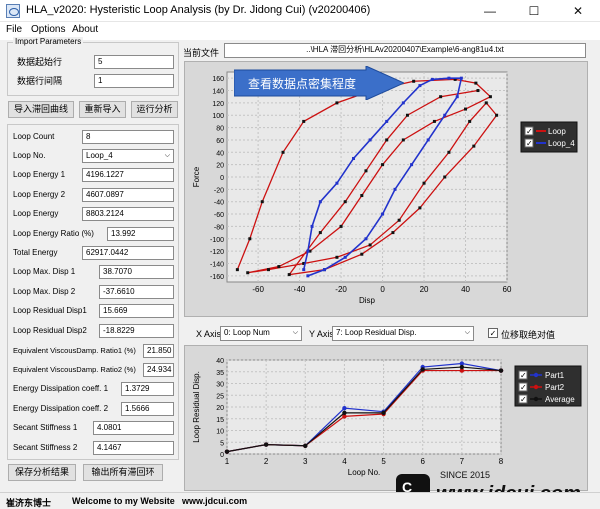  What do you see at coordinates (102, 109) in the screenshot?
I see `reimport-button: 重新导入` at bounding box center [102, 109].